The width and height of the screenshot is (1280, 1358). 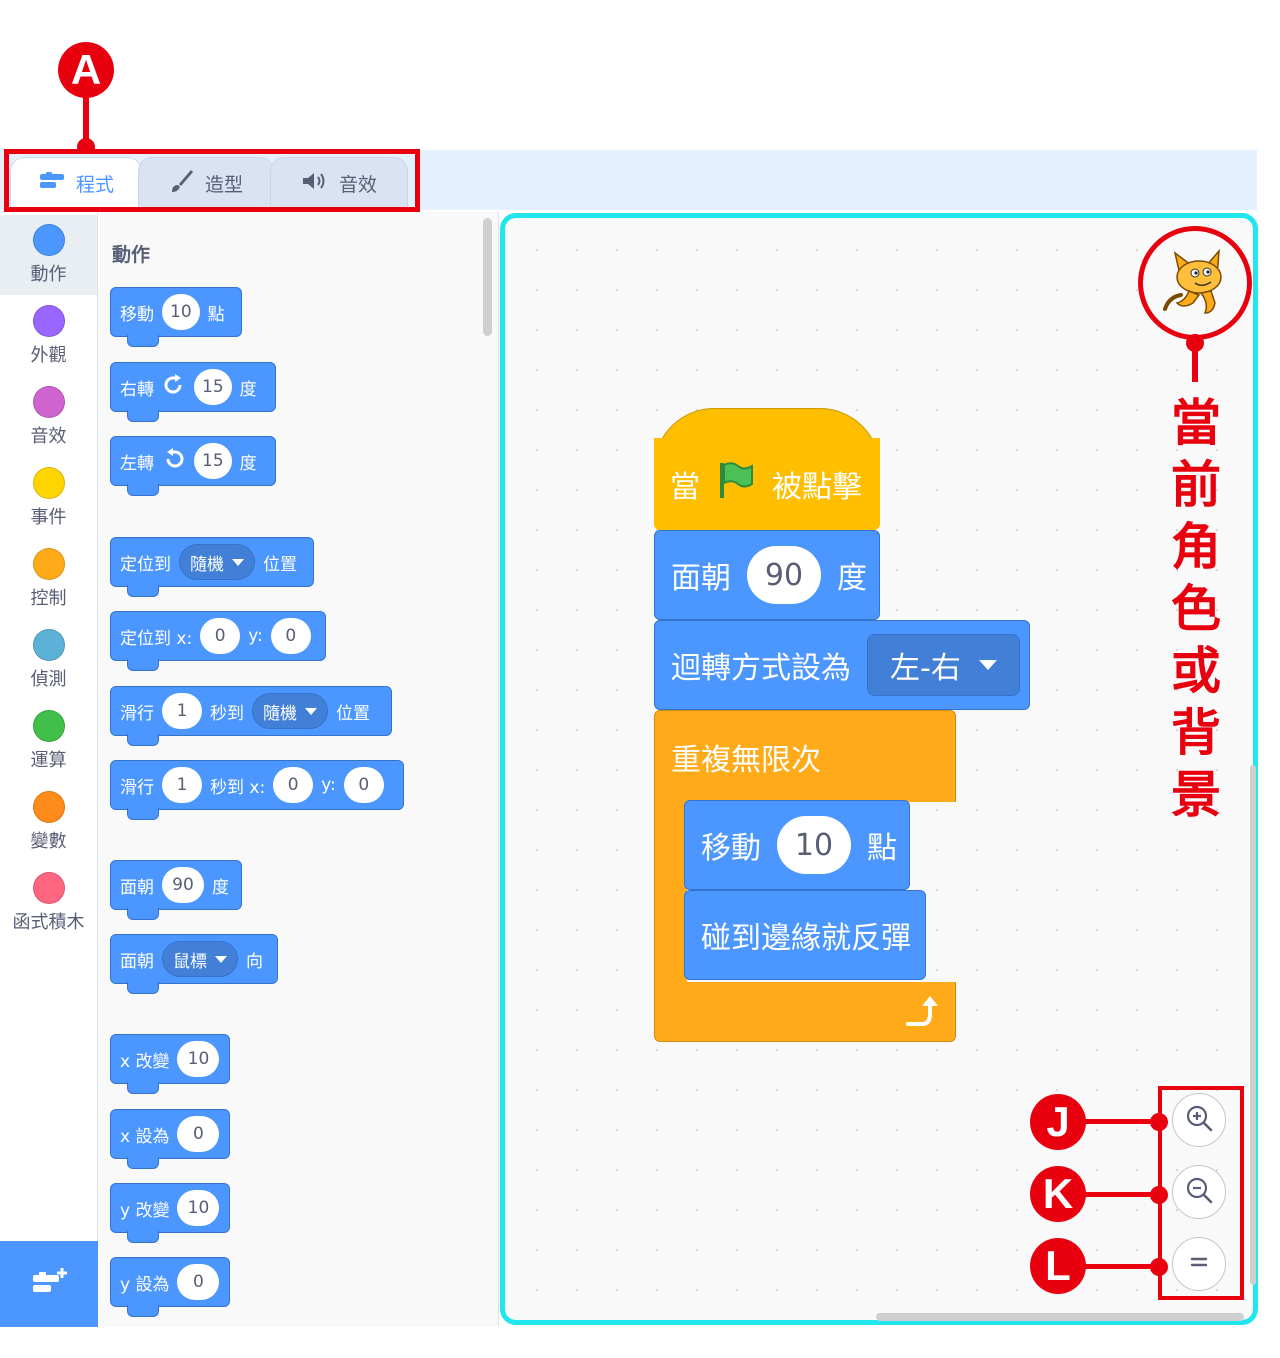 What do you see at coordinates (137, 389) in the screenshot?
I see `block-label: 右轉` at bounding box center [137, 389].